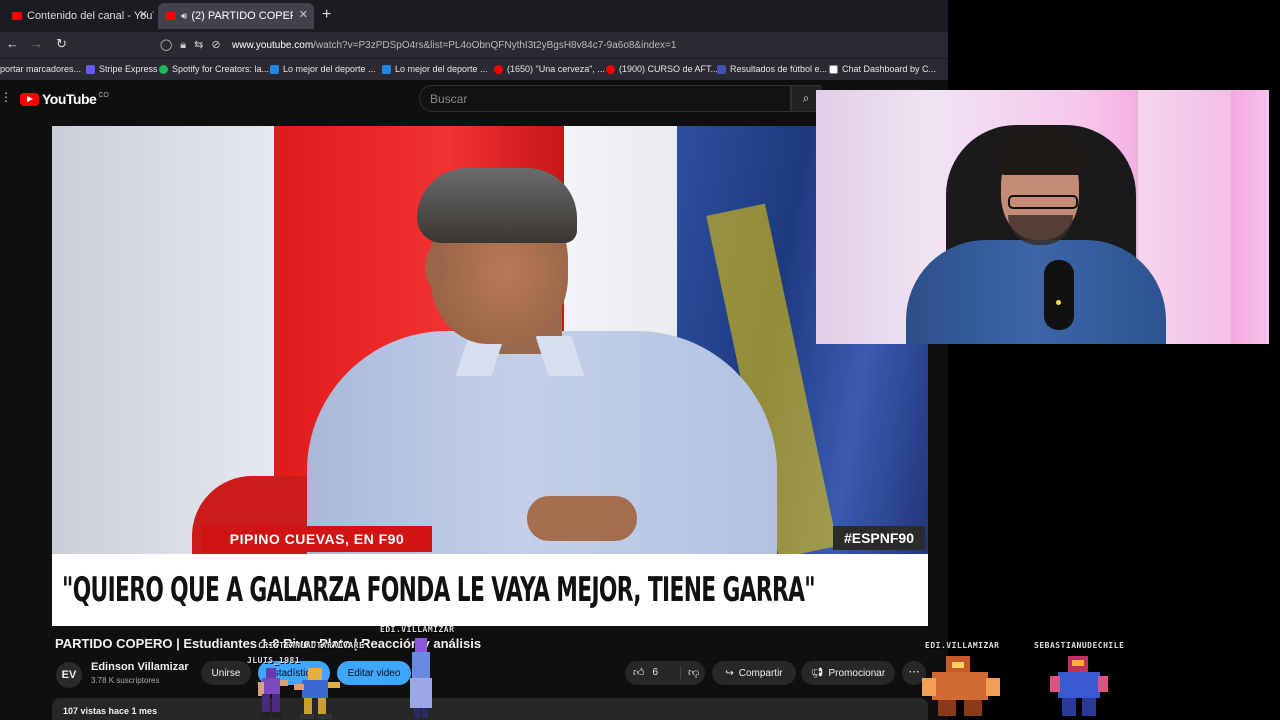 This screenshot has width=1280, height=720. Describe the element at coordinates (497, 205) in the screenshot. I see `guest-hair` at that location.